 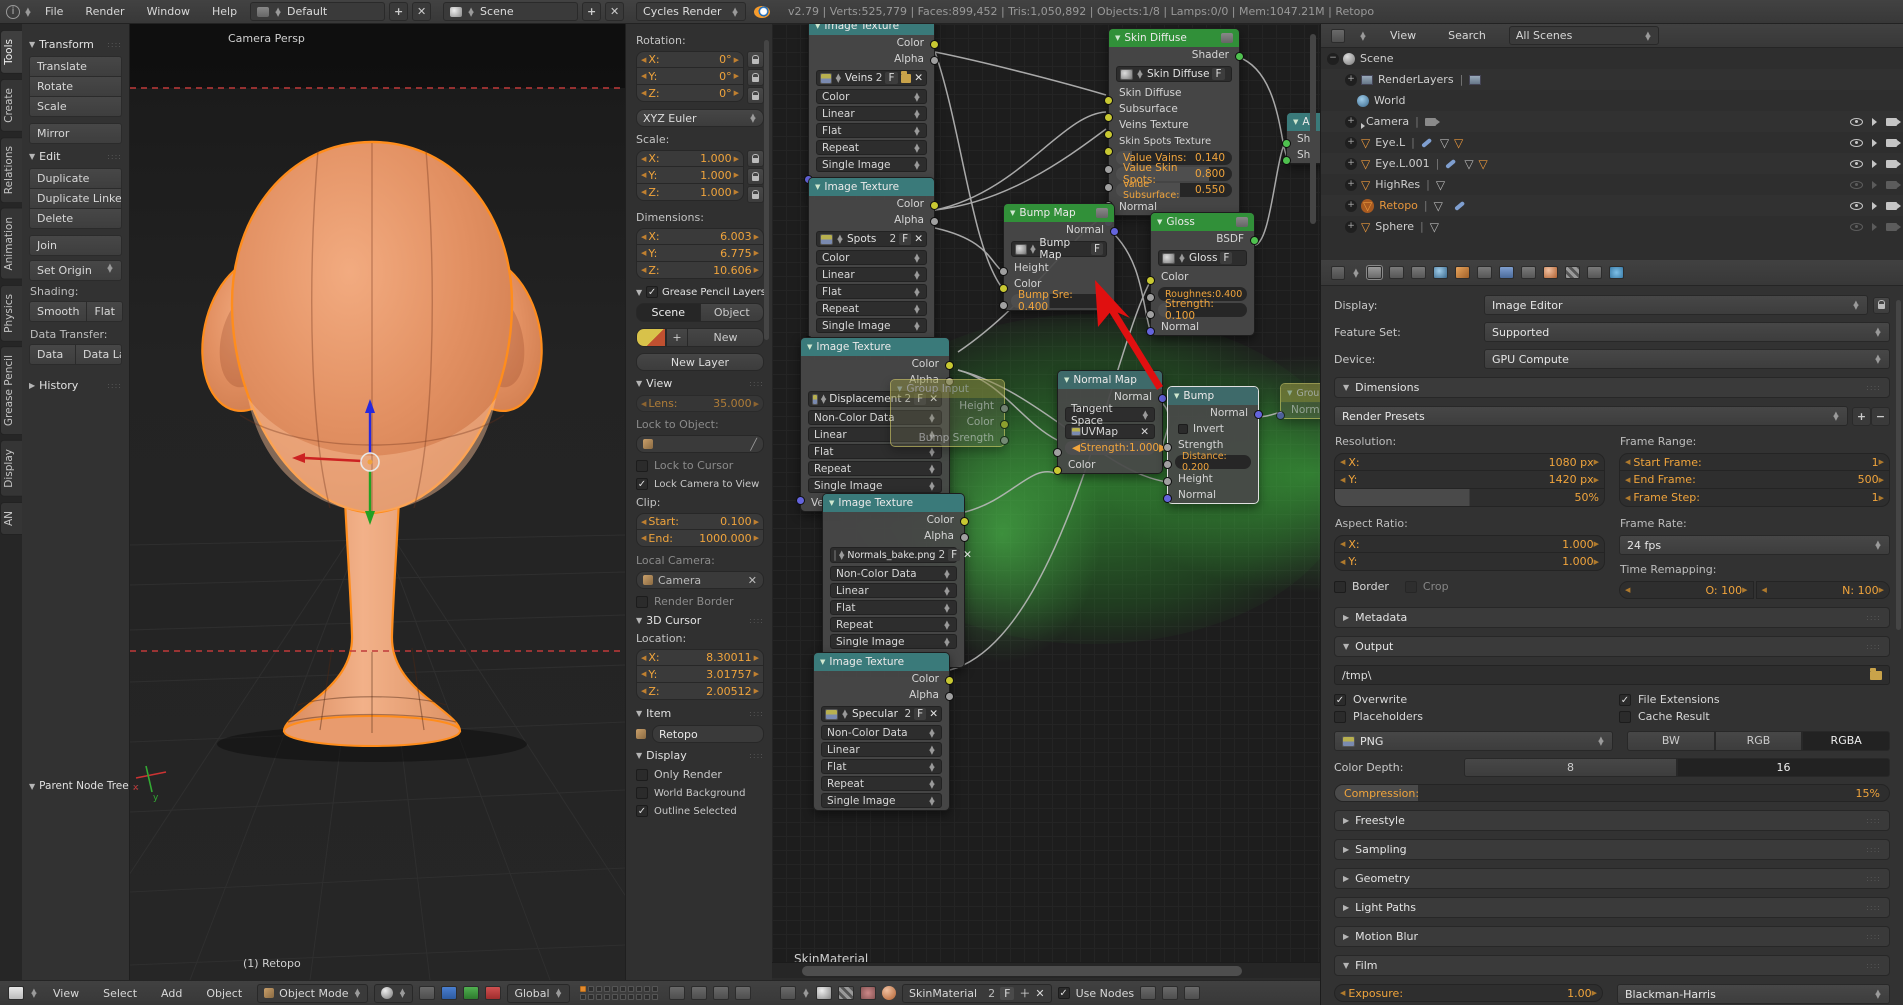 I want to click on dimension-y-field: ◀ Y: 6.775 ▶, so click(x=700, y=253).